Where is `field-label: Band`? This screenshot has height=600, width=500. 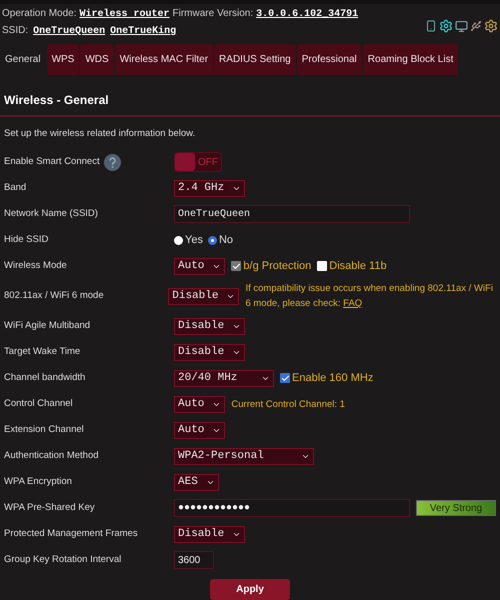
field-label: Band is located at coordinates (15, 187).